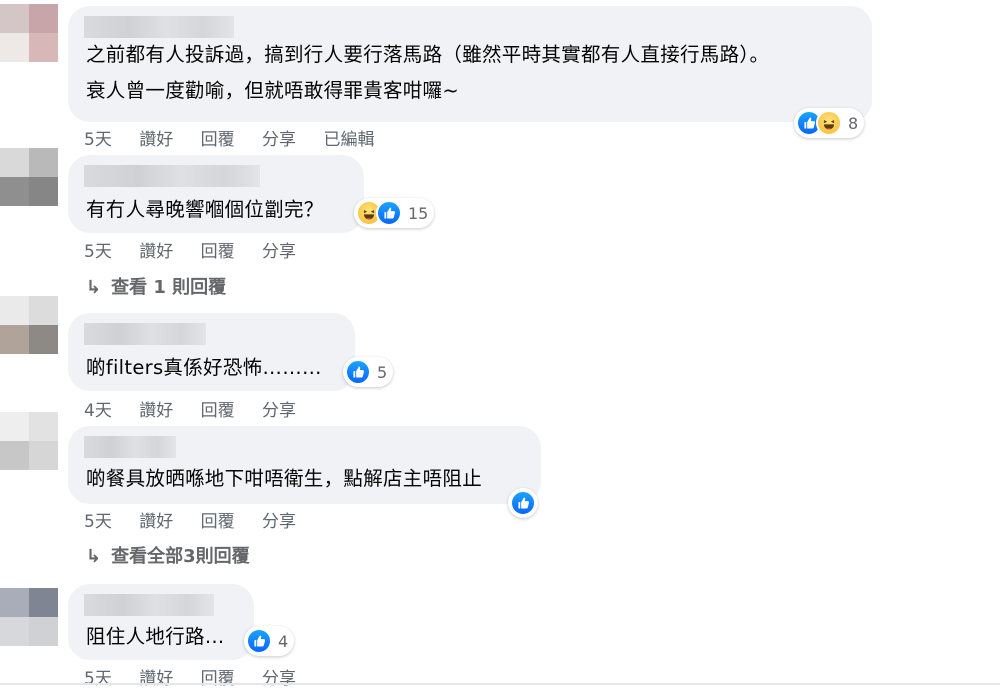 Image resolution: width=1000 pixels, height=689 pixels. I want to click on comment-bubble: 啲餐具放晒喺地下咁唔衛生，點解店主唔阻止, so click(304, 465).